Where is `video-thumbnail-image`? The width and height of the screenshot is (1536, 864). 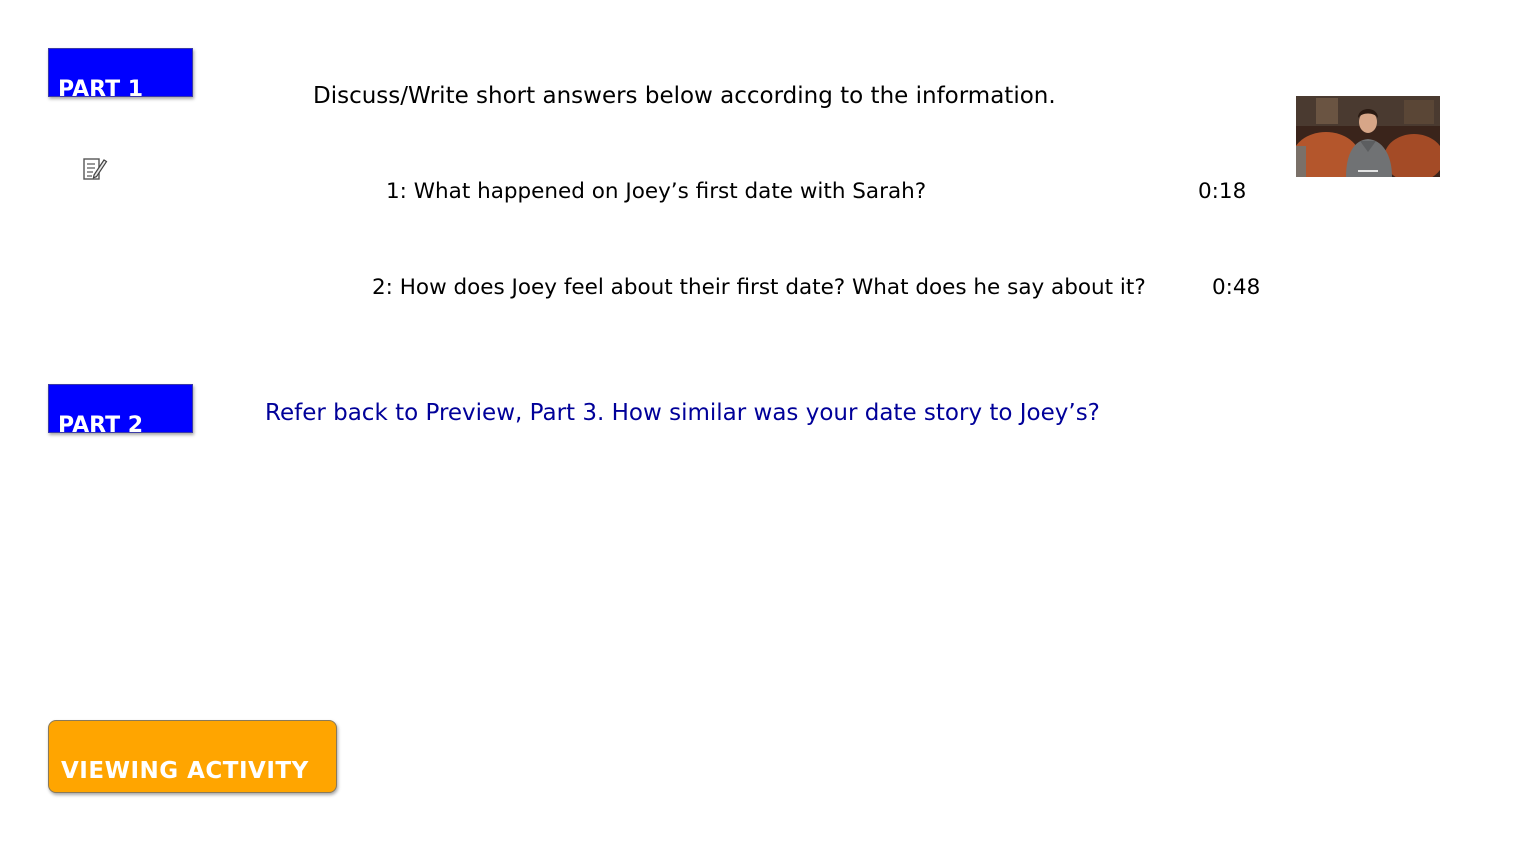
video-thumbnail-image is located at coordinates (1368, 136).